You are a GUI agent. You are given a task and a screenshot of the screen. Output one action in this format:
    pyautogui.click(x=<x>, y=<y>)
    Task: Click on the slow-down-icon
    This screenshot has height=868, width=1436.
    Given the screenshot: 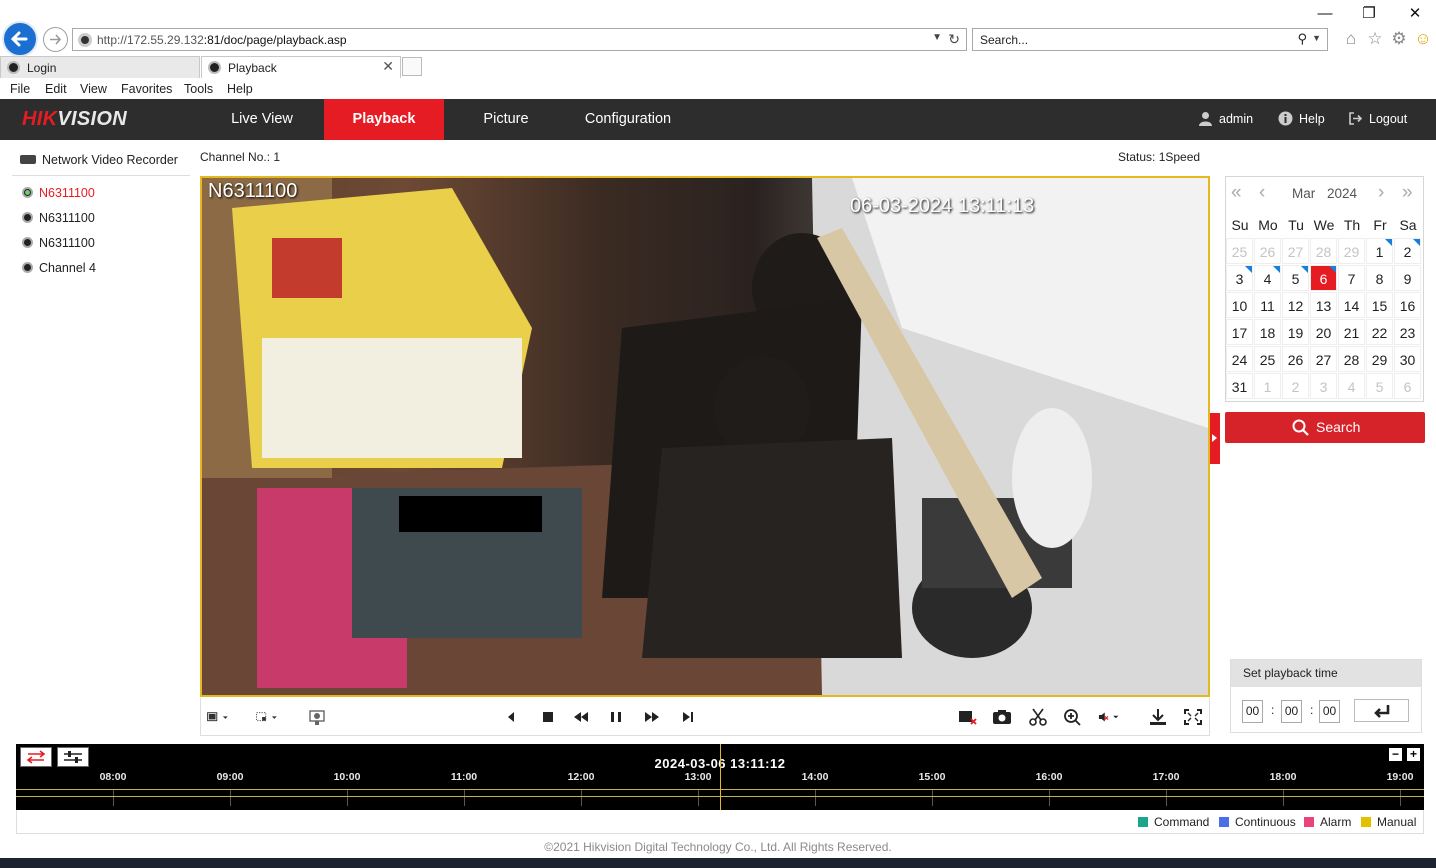 What is the action you would take?
    pyautogui.click(x=581, y=717)
    